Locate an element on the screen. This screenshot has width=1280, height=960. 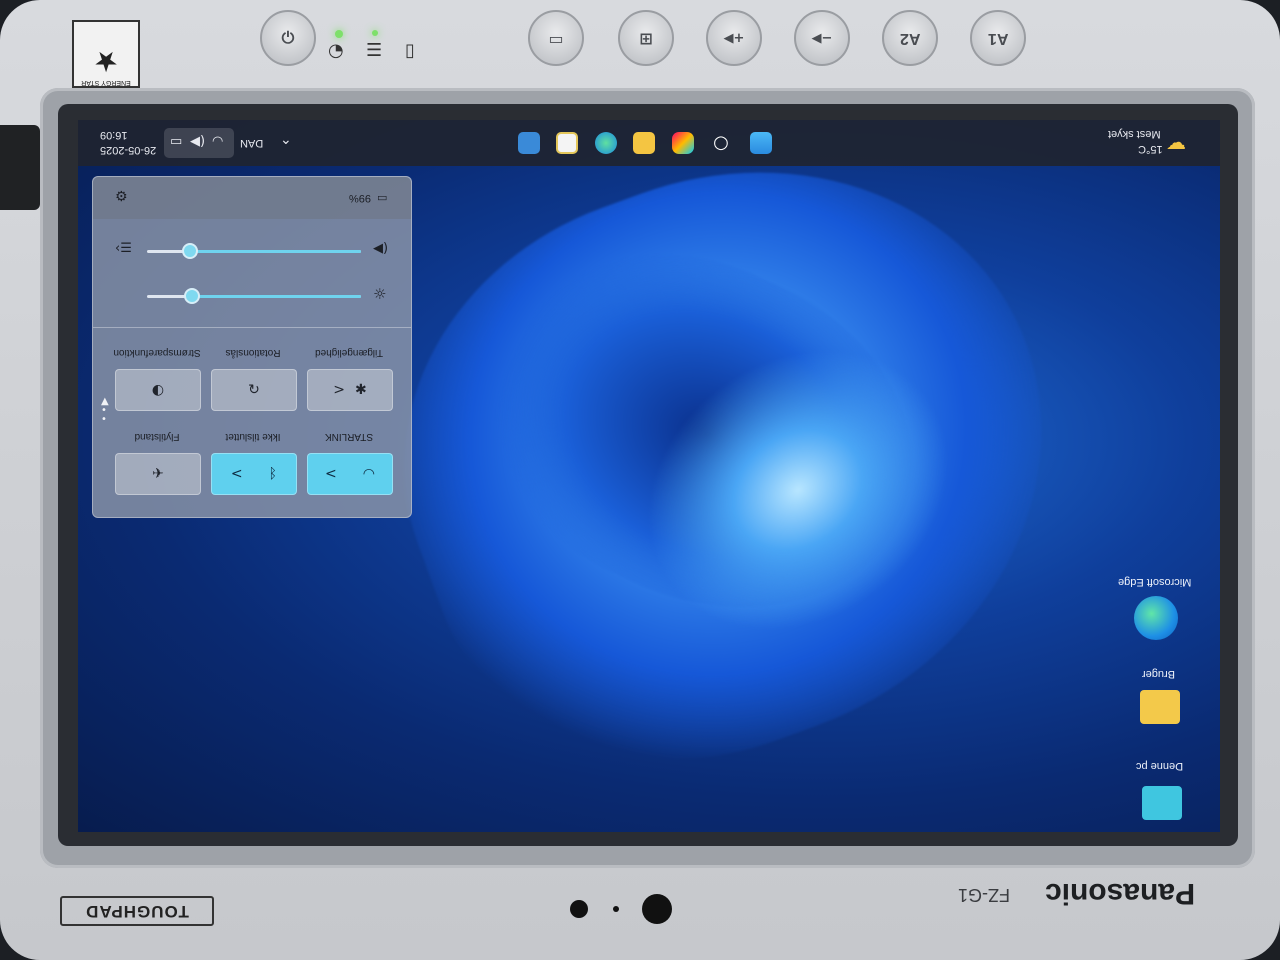
battery-icon: ▭ is located at coordinates (382, 197).